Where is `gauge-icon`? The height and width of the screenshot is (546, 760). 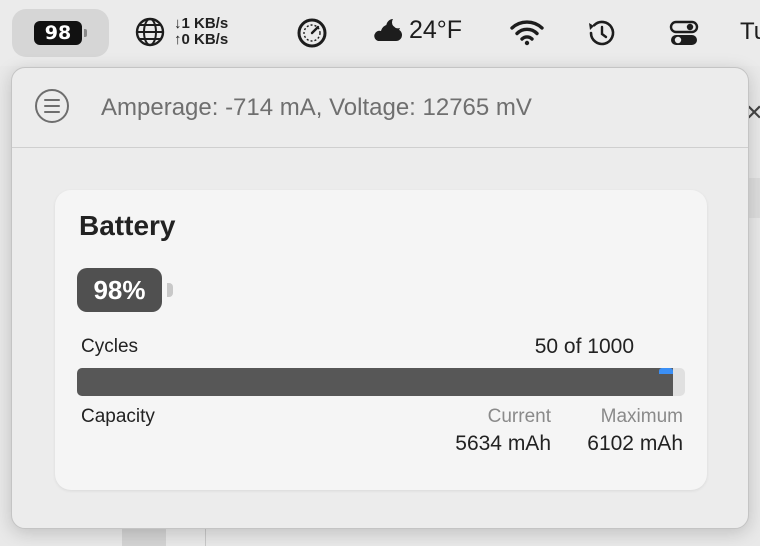 gauge-icon is located at coordinates (312, 33).